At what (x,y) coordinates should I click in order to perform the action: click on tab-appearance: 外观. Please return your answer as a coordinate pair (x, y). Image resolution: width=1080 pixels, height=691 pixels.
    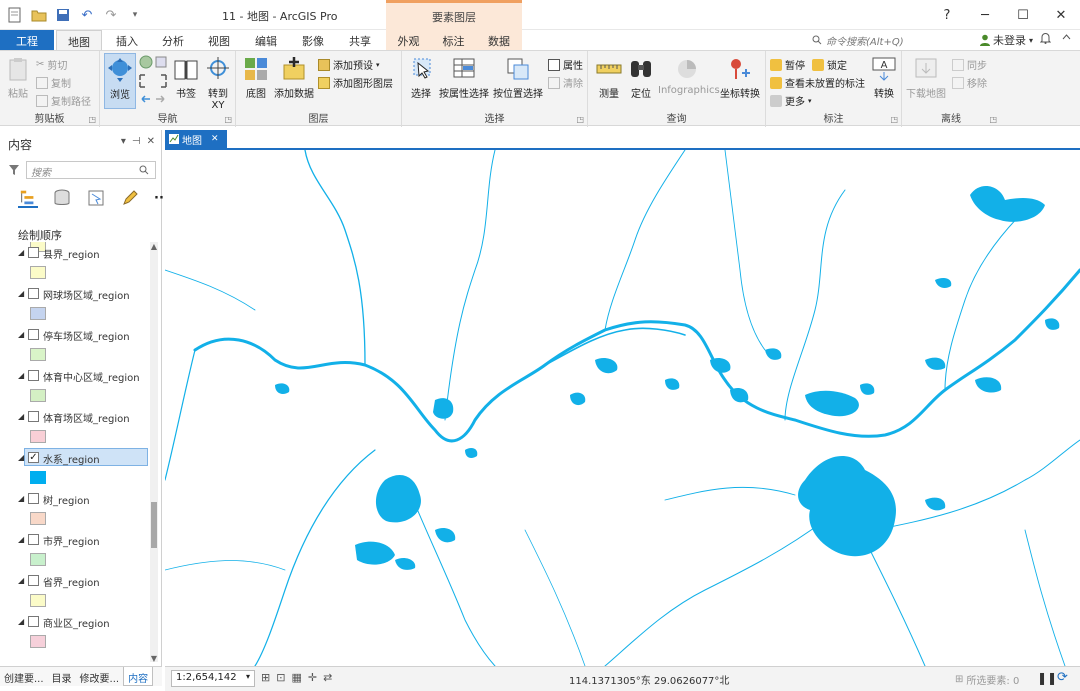
    Looking at the image, I should click on (408, 40).